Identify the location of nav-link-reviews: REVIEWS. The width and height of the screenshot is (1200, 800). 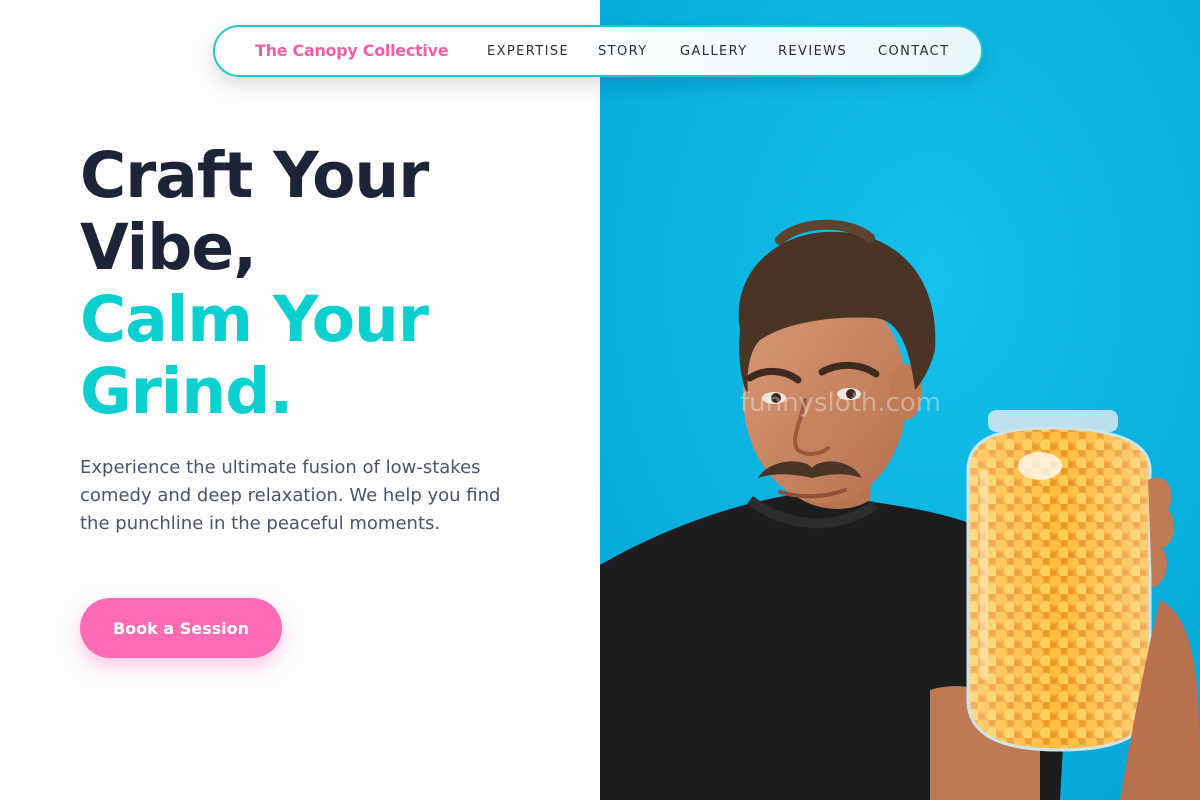
(812, 51).